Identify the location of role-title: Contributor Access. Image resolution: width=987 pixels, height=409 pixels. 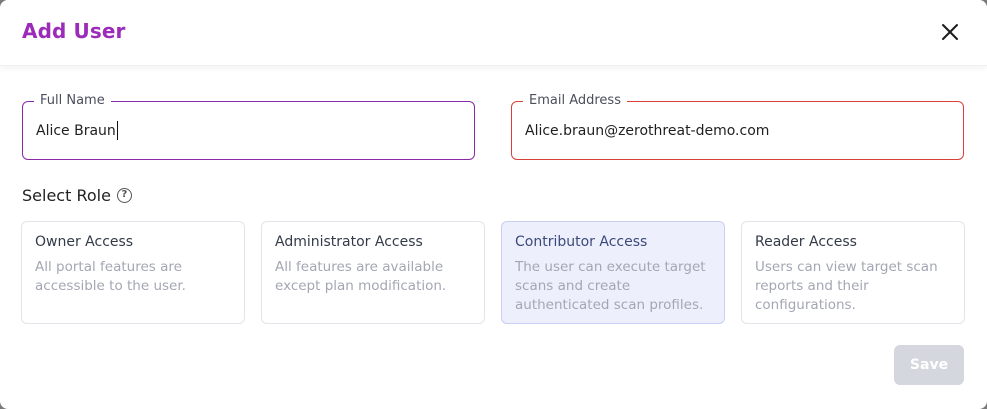
(581, 242).